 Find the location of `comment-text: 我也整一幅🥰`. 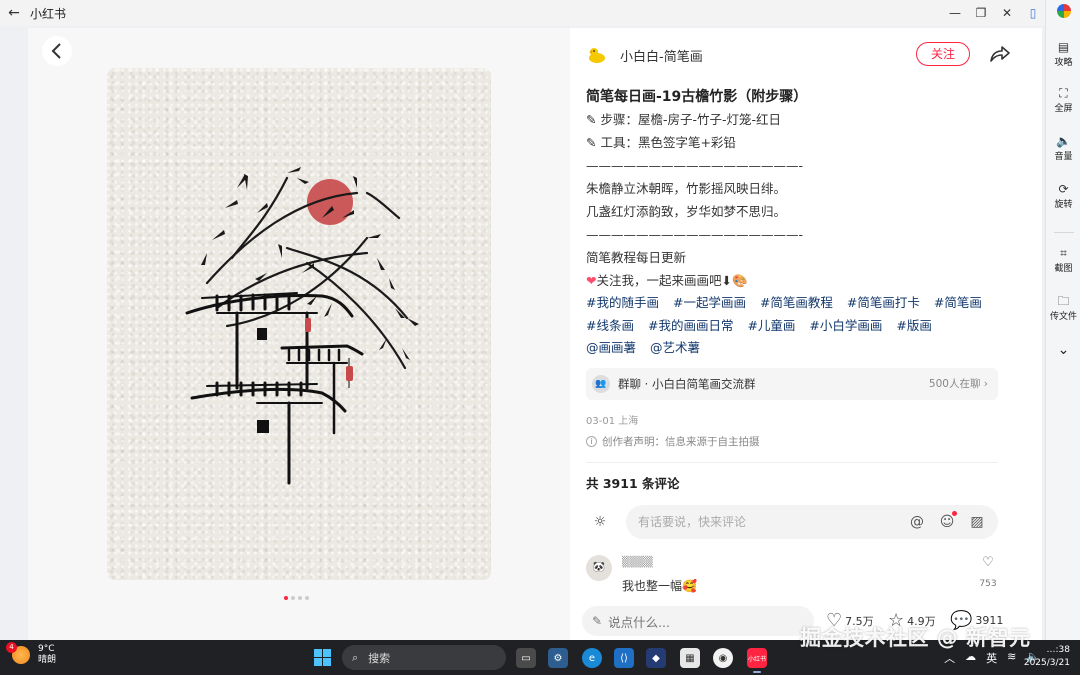

comment-text: 我也整一幅🥰 is located at coordinates (659, 585).